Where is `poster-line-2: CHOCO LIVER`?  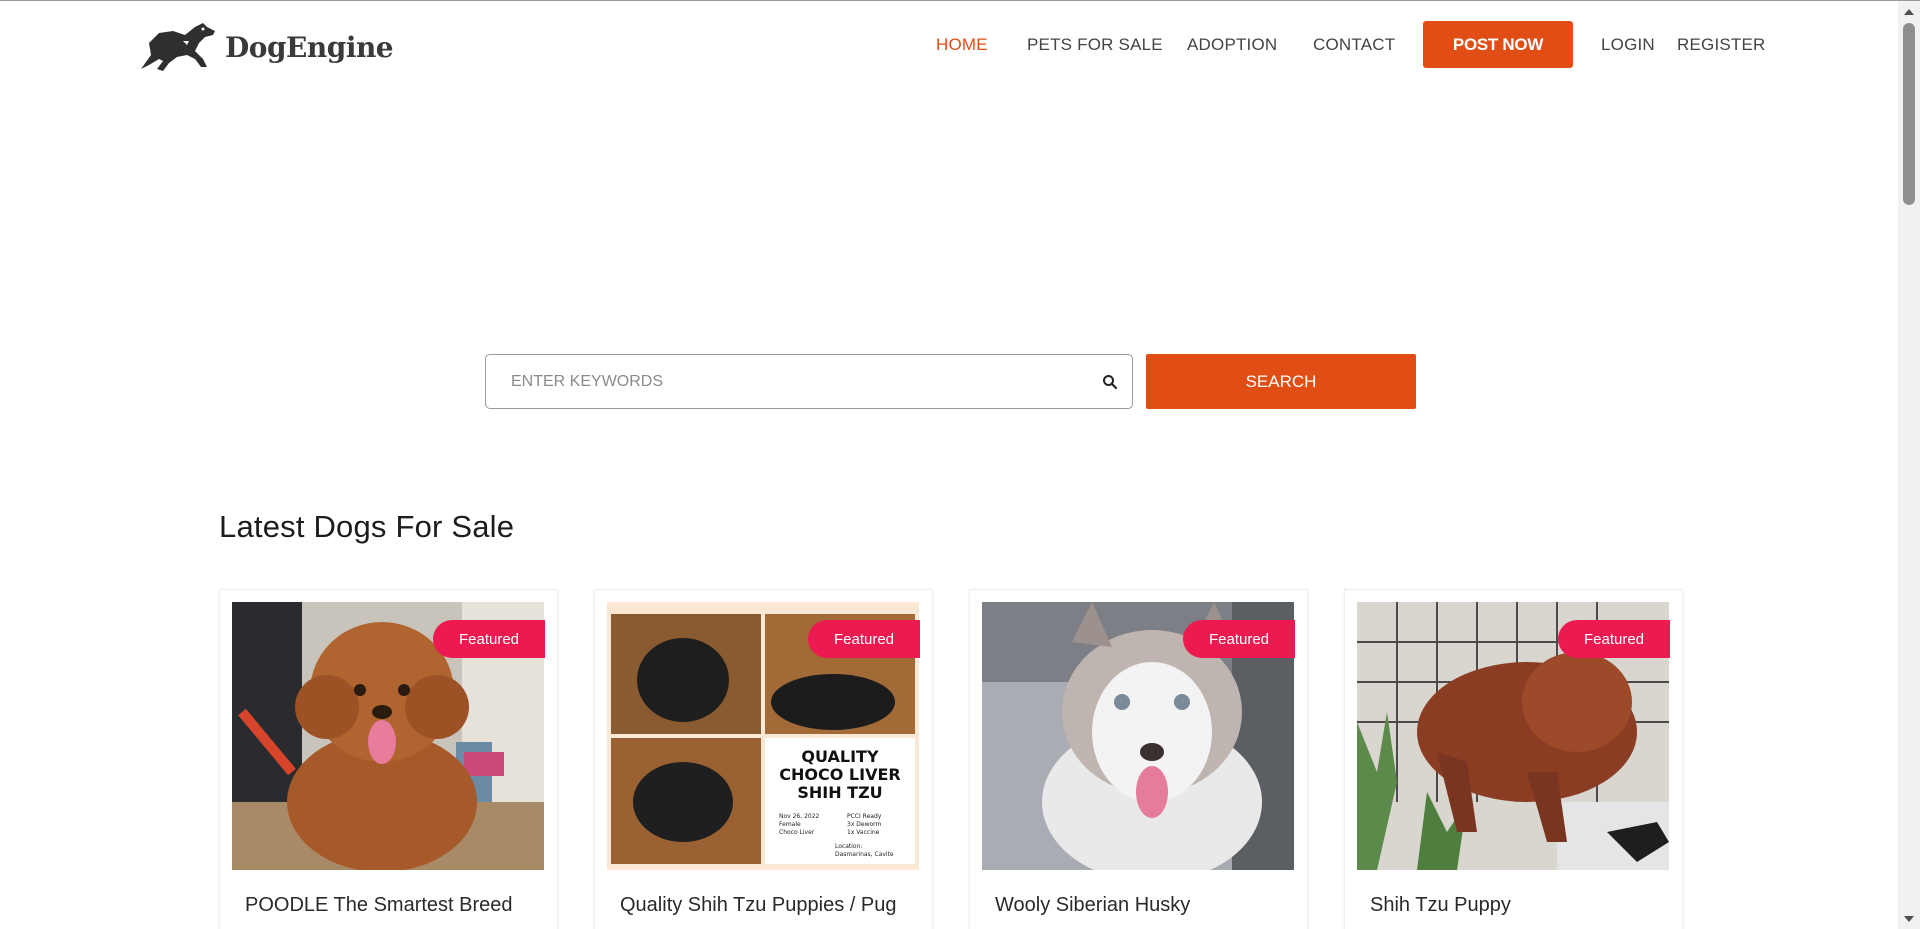
poster-line-2: CHOCO LIVER is located at coordinates (839, 774).